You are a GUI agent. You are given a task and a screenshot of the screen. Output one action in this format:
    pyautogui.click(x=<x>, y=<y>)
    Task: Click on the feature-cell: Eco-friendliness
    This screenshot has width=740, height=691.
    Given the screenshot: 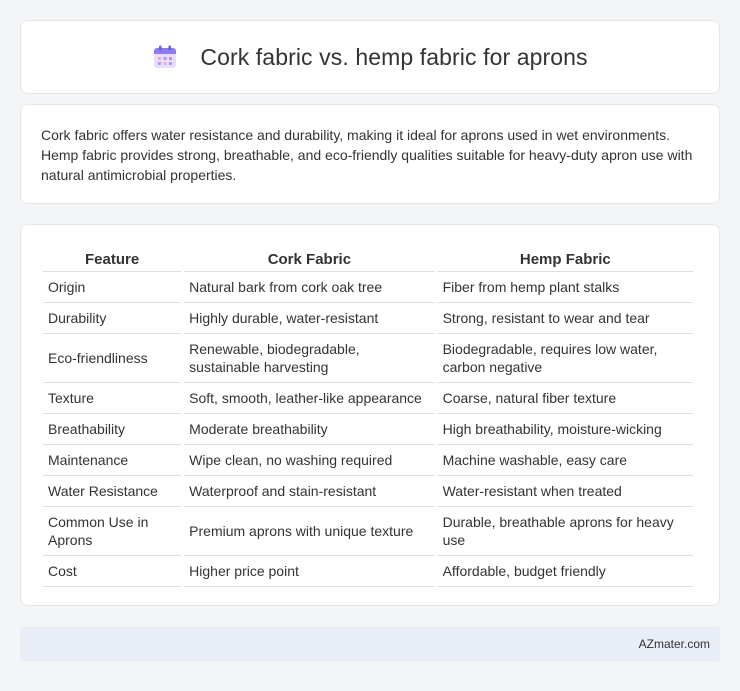 What is the action you would take?
    pyautogui.click(x=112, y=358)
    